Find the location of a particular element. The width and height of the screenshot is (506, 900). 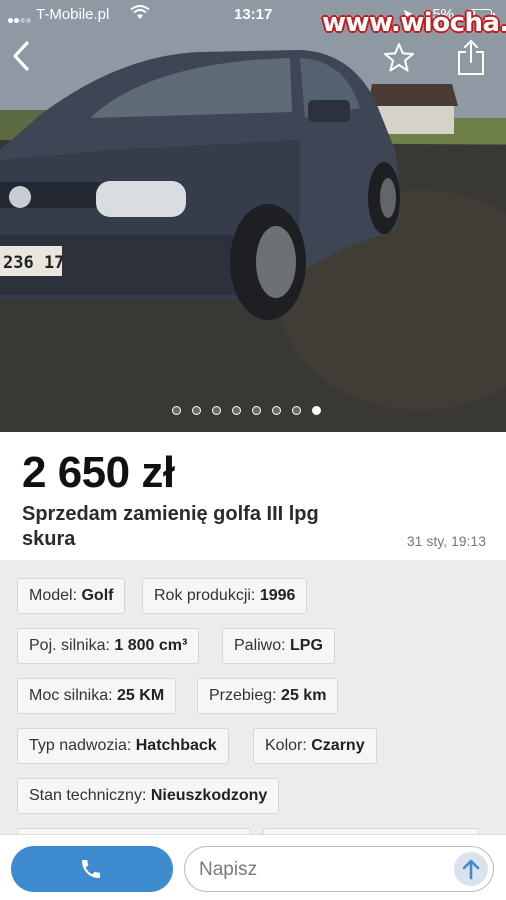

param-label: Typ nadwozia: is located at coordinates (80, 745).